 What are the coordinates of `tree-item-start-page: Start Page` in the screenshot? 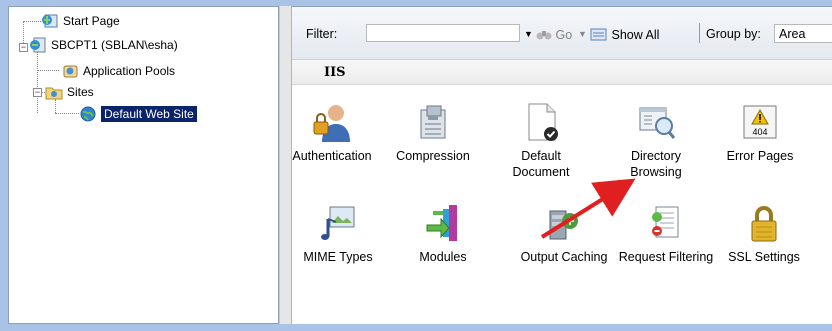 It's located at (80, 21).